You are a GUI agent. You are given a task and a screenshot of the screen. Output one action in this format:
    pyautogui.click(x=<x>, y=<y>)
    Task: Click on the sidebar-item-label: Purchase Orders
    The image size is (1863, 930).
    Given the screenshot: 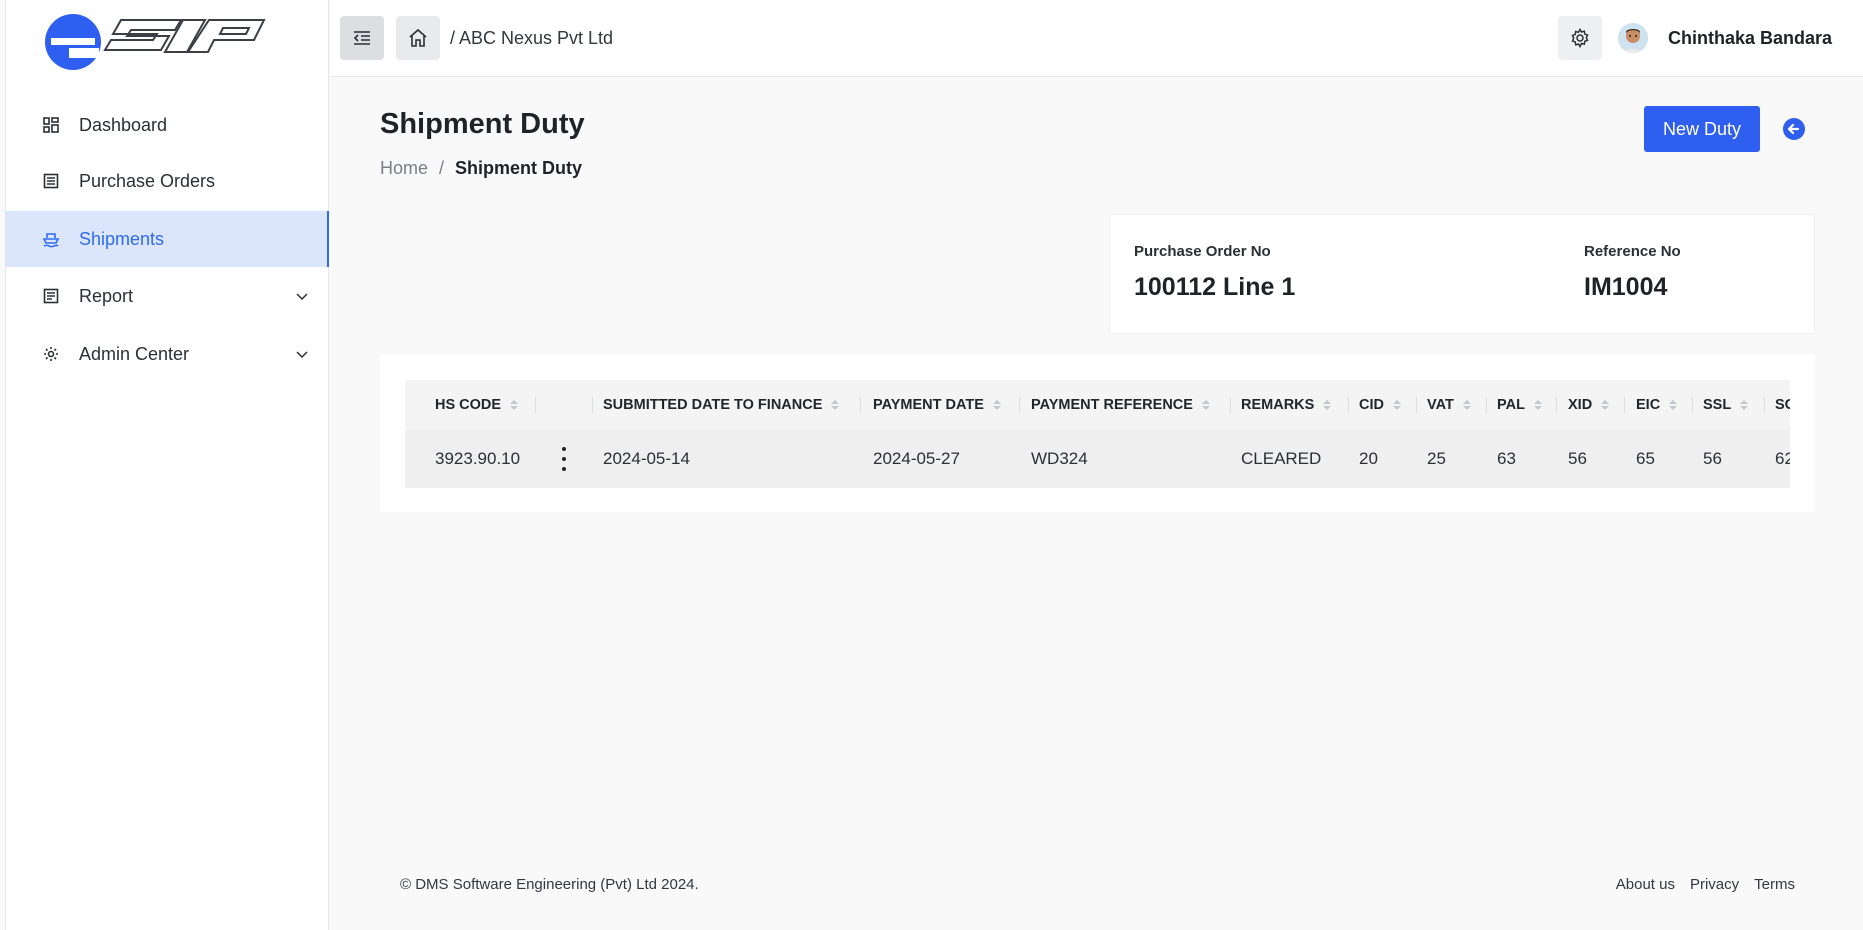 What is the action you would take?
    pyautogui.click(x=147, y=180)
    